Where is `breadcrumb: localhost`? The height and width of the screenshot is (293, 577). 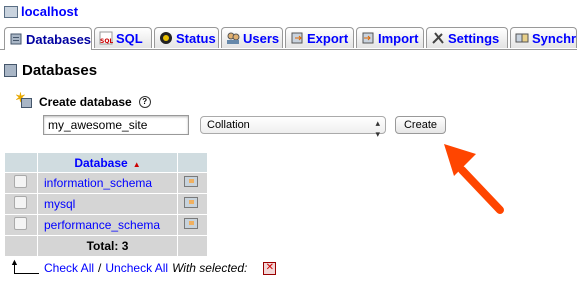
breadcrumb: localhost is located at coordinates (41, 11).